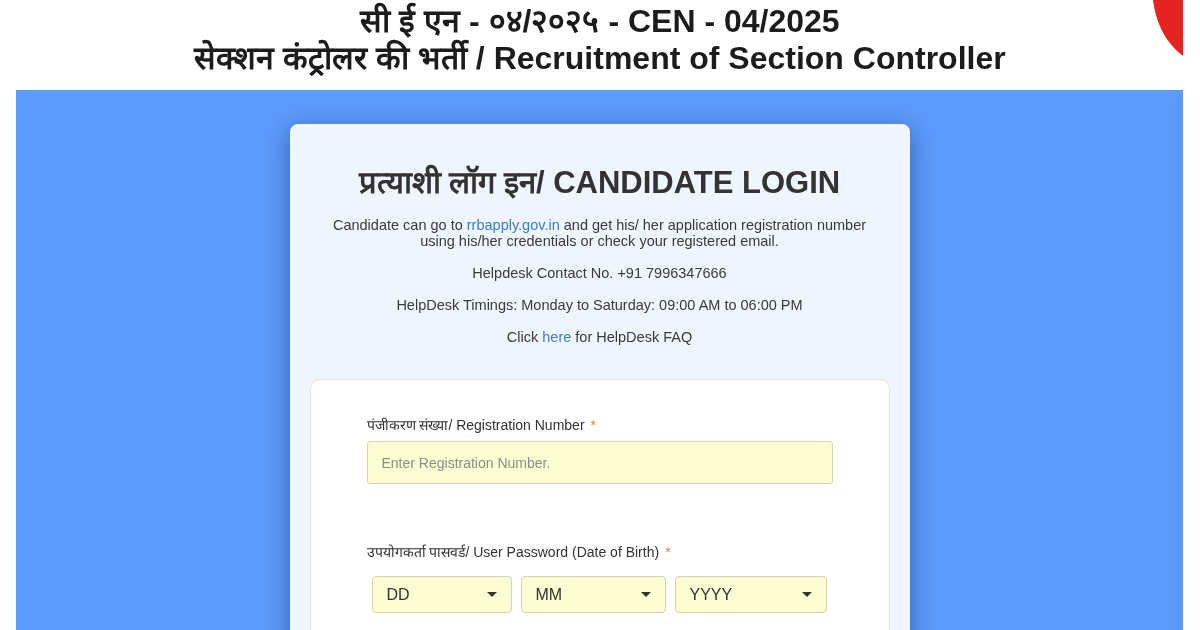 The width and height of the screenshot is (1200, 630). What do you see at coordinates (441, 594) in the screenshot?
I see `date-select: DD` at bounding box center [441, 594].